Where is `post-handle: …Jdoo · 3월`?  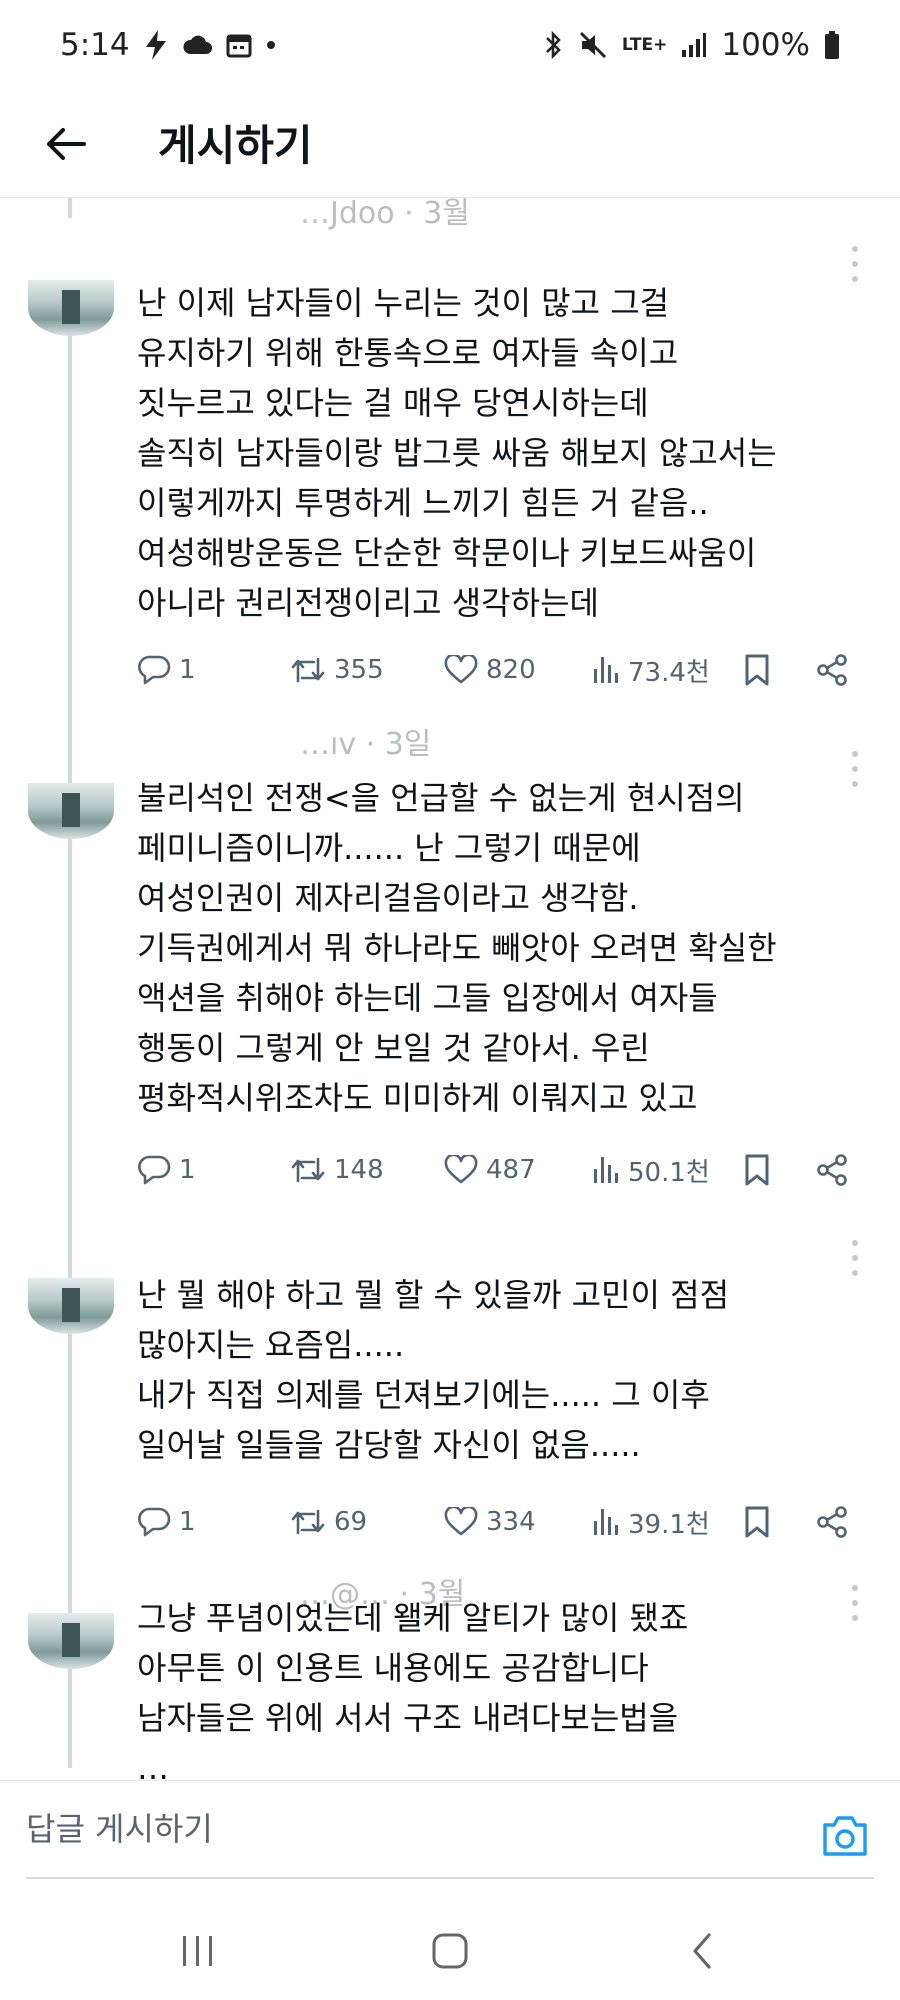
post-handle: …Jdoo · 3월 is located at coordinates (385, 214).